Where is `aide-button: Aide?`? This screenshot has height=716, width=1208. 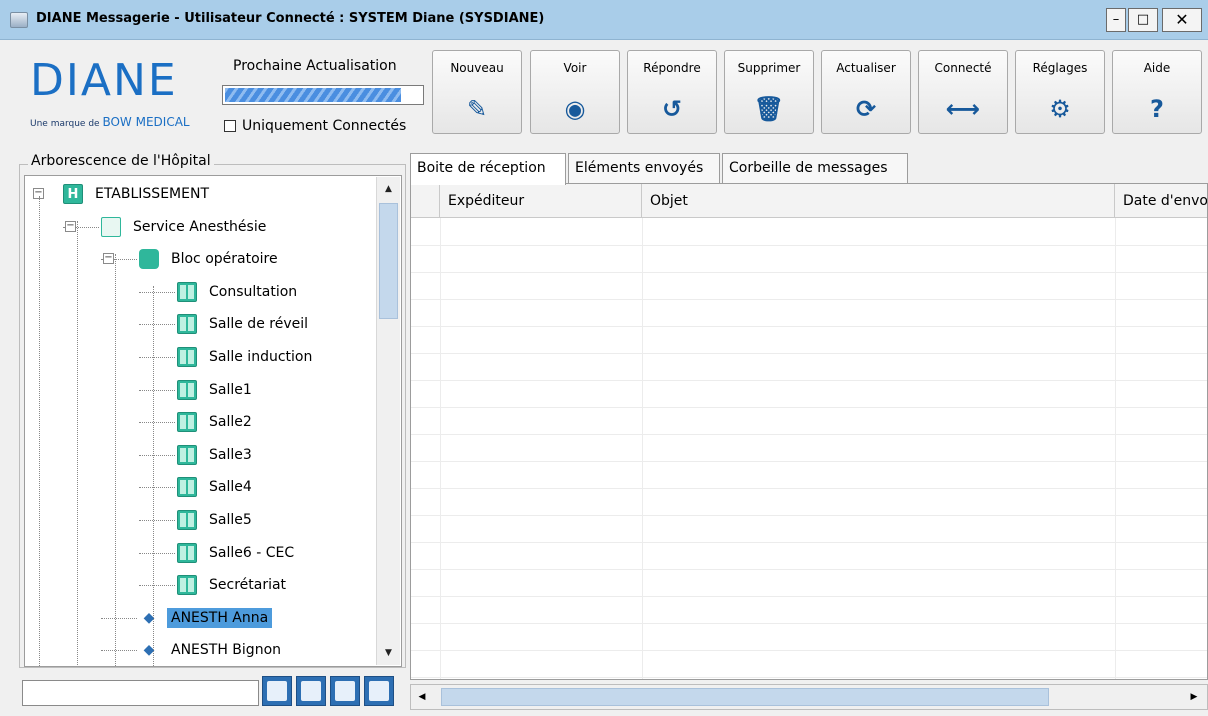
aide-button: Aide? is located at coordinates (1157, 92).